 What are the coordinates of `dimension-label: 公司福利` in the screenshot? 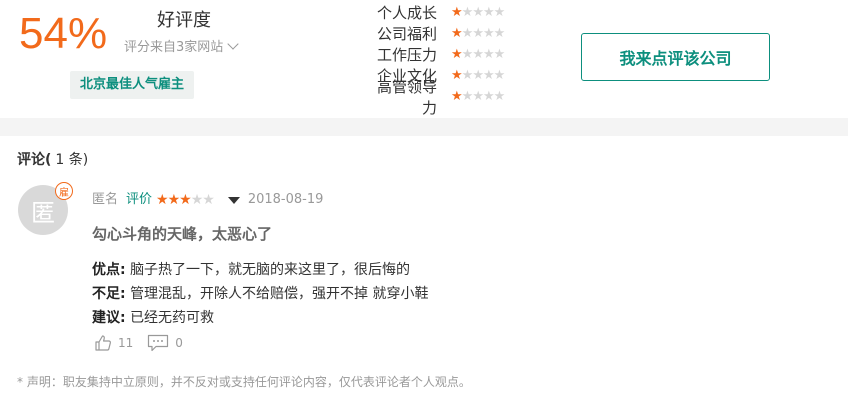 It's located at (406, 34).